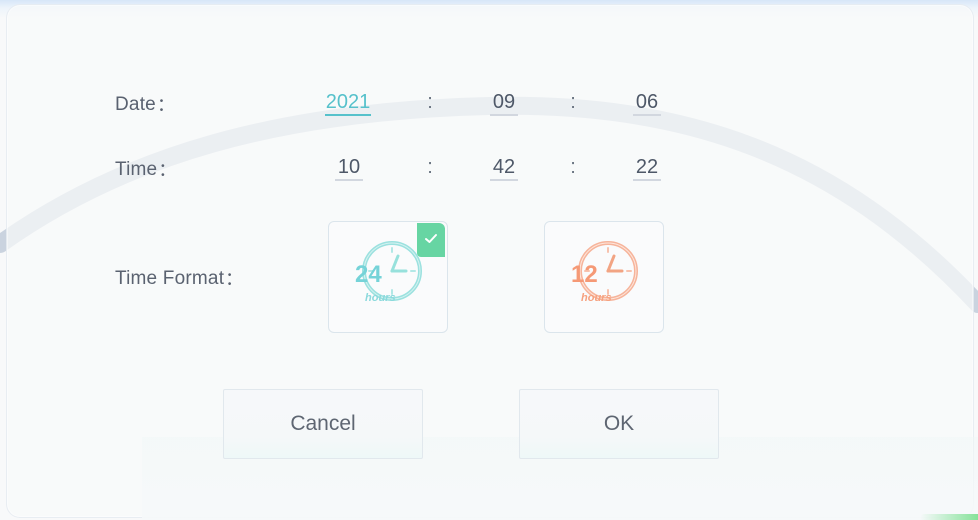 Image resolution: width=978 pixels, height=520 pixels. I want to click on month-field: 09, so click(504, 102).